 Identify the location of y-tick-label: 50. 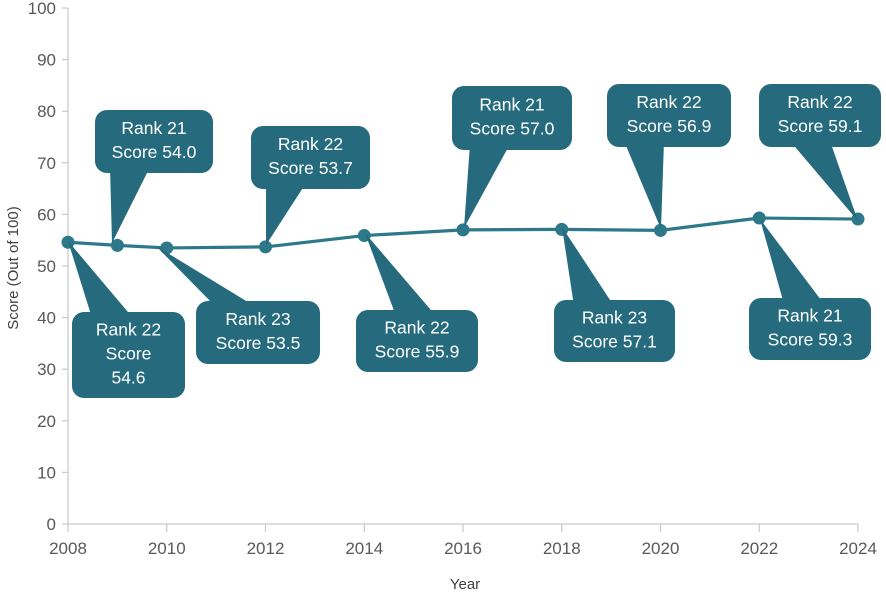
(46, 266).